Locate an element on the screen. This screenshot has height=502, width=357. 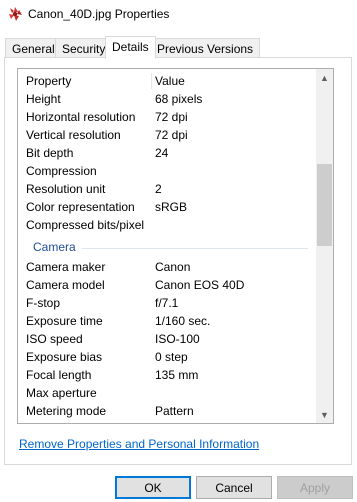
list-item: F-stop f/7.1 is located at coordinates (167, 303).